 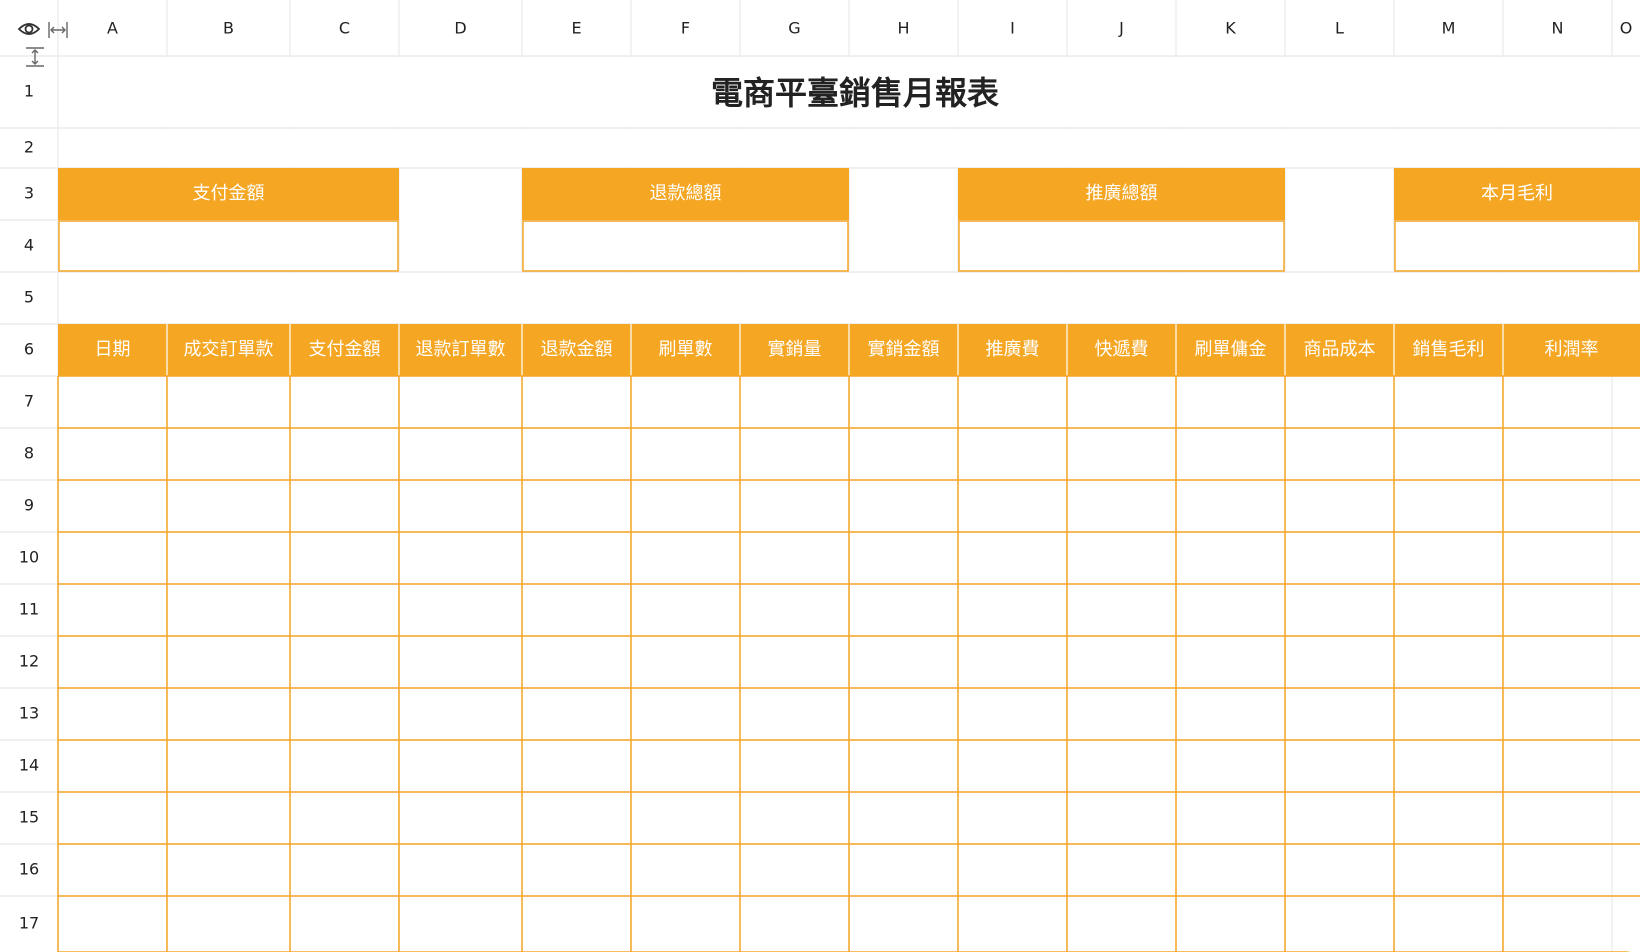 What do you see at coordinates (576, 28) in the screenshot?
I see `column-header-e: E` at bounding box center [576, 28].